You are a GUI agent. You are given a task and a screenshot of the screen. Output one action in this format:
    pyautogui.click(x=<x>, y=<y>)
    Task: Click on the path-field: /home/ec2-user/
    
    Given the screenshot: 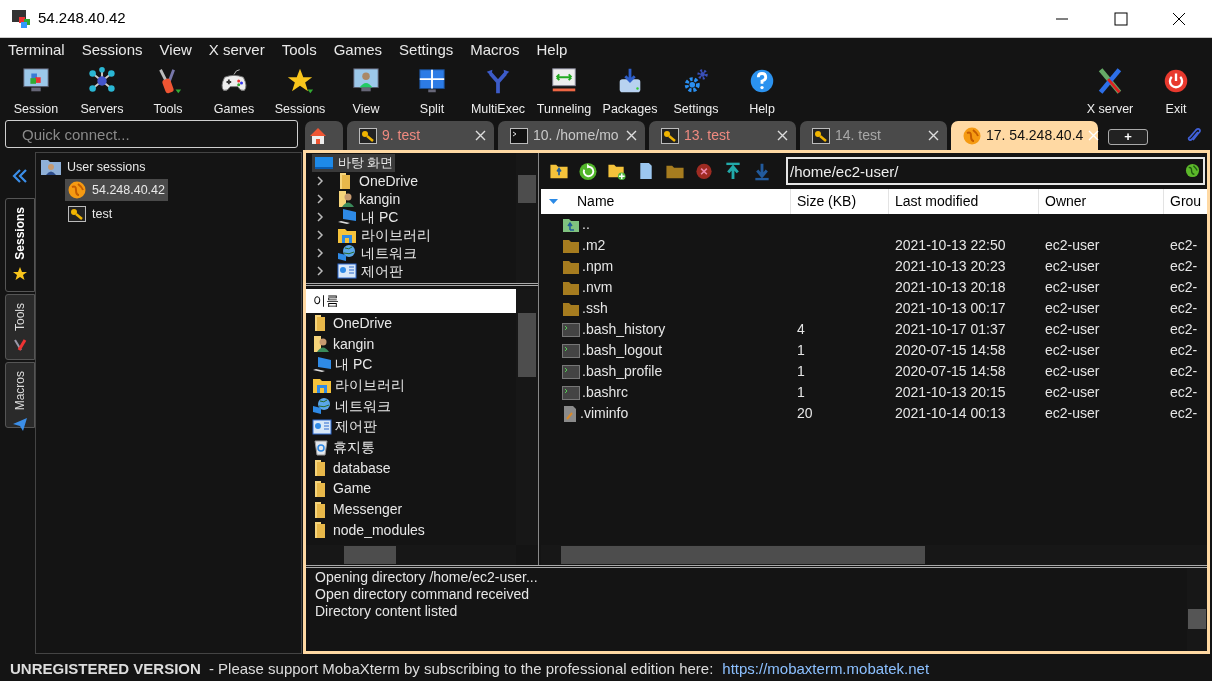 What is the action you would take?
    pyautogui.click(x=995, y=171)
    